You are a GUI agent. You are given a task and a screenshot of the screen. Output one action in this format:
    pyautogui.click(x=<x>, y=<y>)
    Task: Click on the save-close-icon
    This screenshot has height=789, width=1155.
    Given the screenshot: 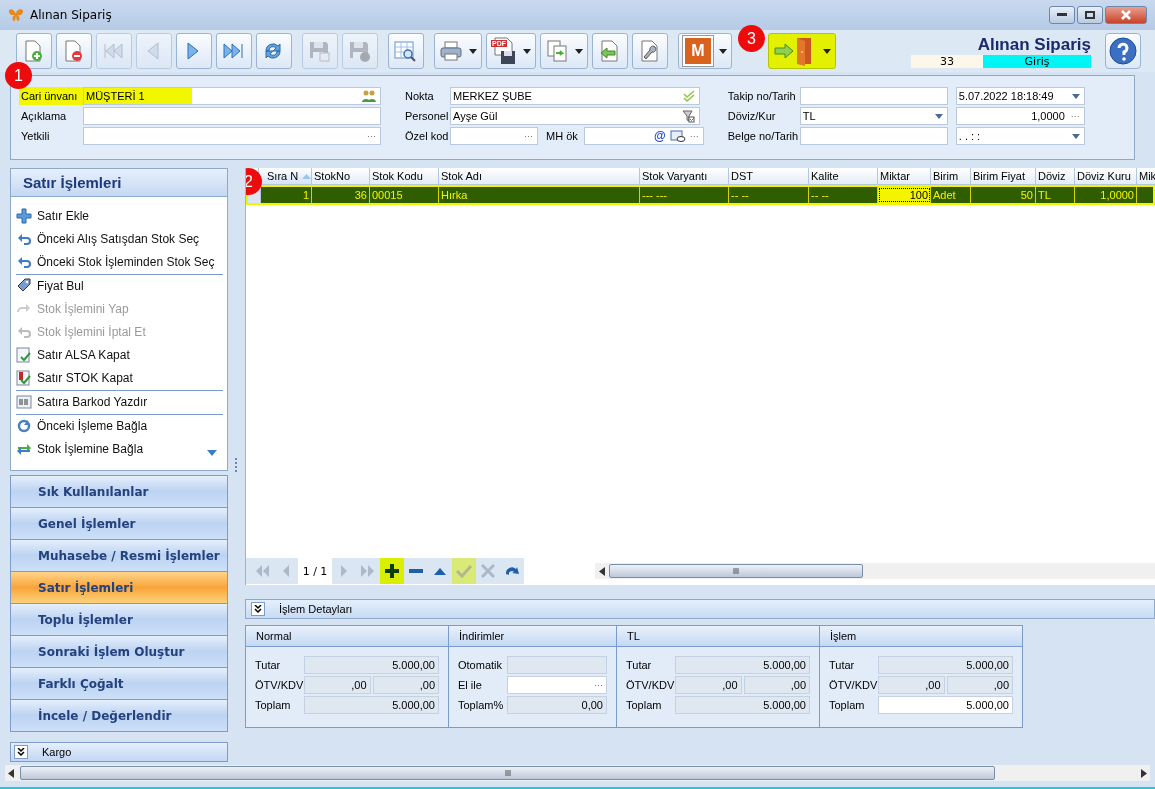 What is the action you would take?
    pyautogui.click(x=359, y=51)
    